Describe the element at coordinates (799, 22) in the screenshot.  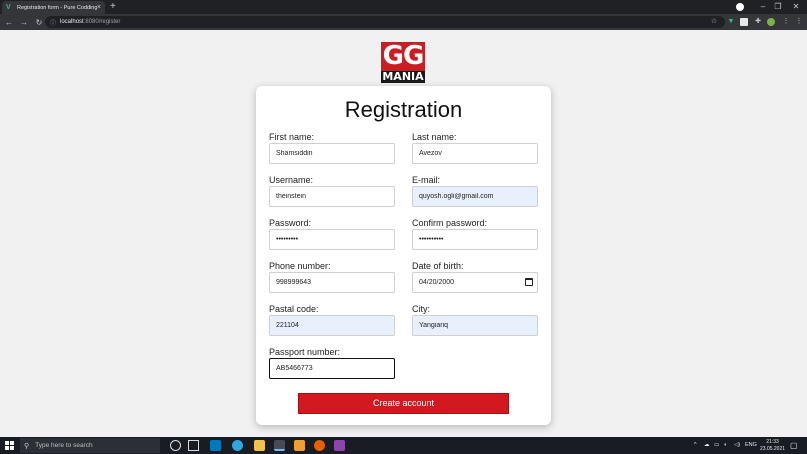
I see `more-icon: ⋮` at that location.